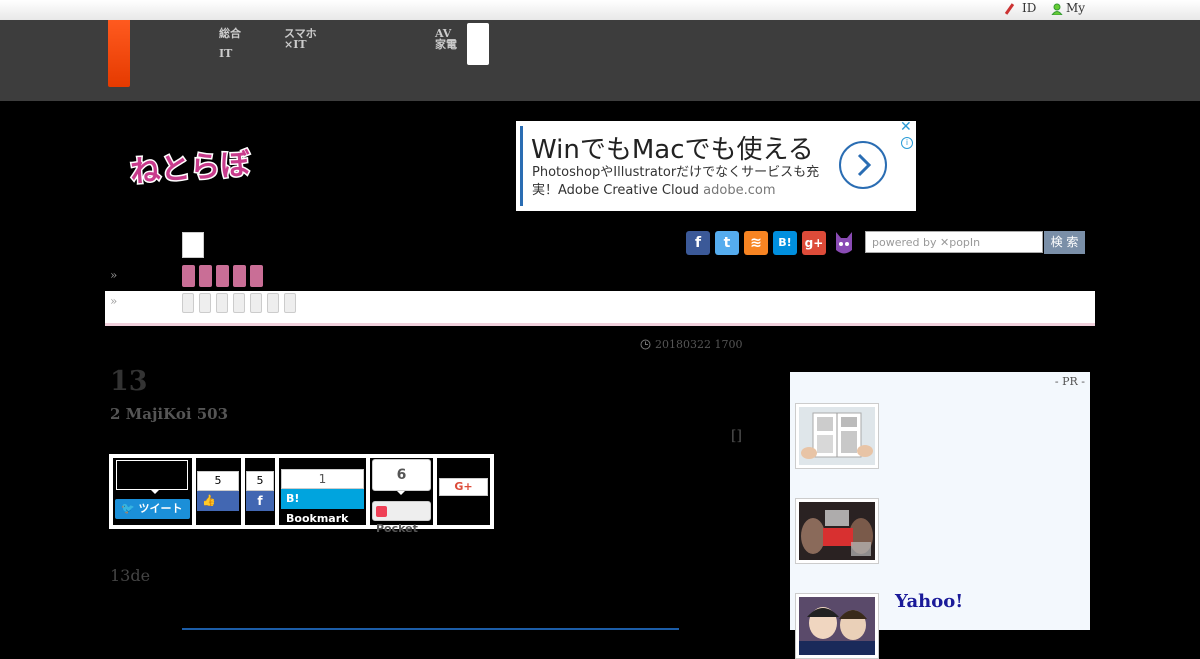 This screenshot has height=659, width=1200. I want to click on nav-item-label: 総合, so click(230, 33).